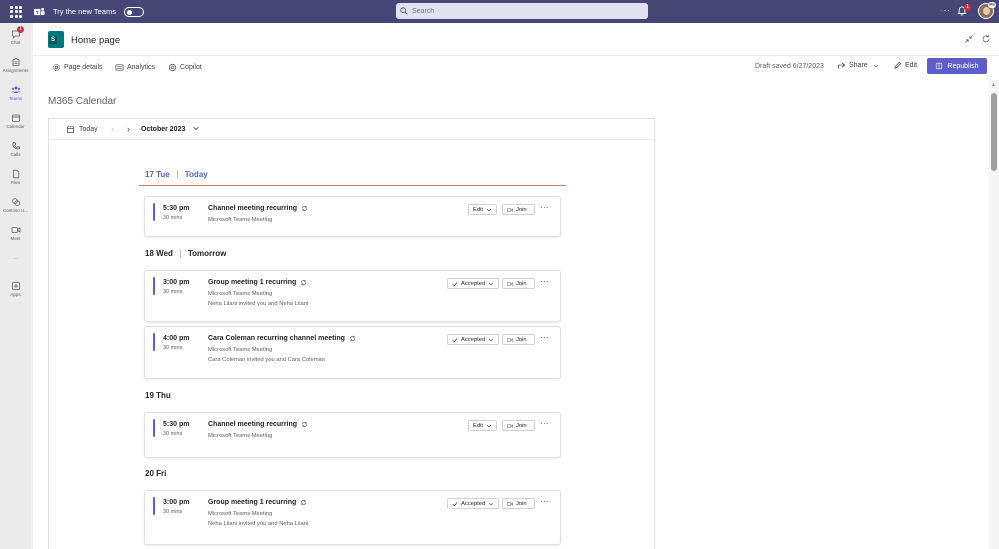 This screenshot has height=549, width=999. Describe the element at coordinates (157, 174) in the screenshot. I see `day-label: 17 Tue` at that location.